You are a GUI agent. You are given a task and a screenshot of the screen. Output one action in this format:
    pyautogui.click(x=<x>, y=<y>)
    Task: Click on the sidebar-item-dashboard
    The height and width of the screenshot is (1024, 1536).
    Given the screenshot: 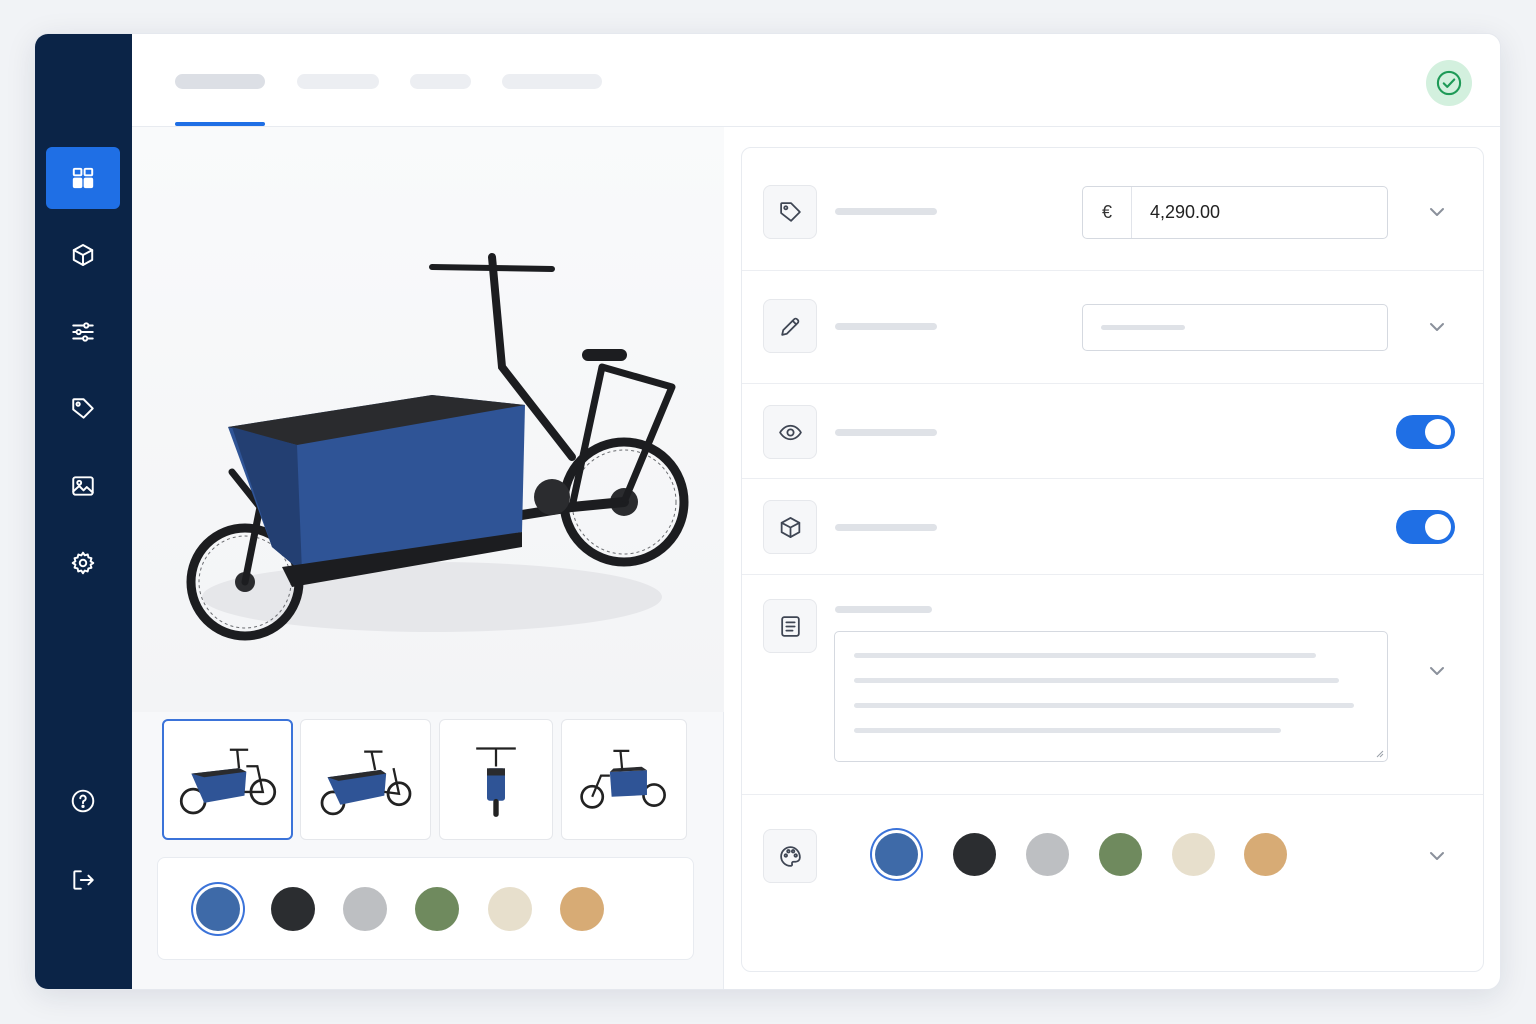 What is the action you would take?
    pyautogui.click(x=83, y=178)
    